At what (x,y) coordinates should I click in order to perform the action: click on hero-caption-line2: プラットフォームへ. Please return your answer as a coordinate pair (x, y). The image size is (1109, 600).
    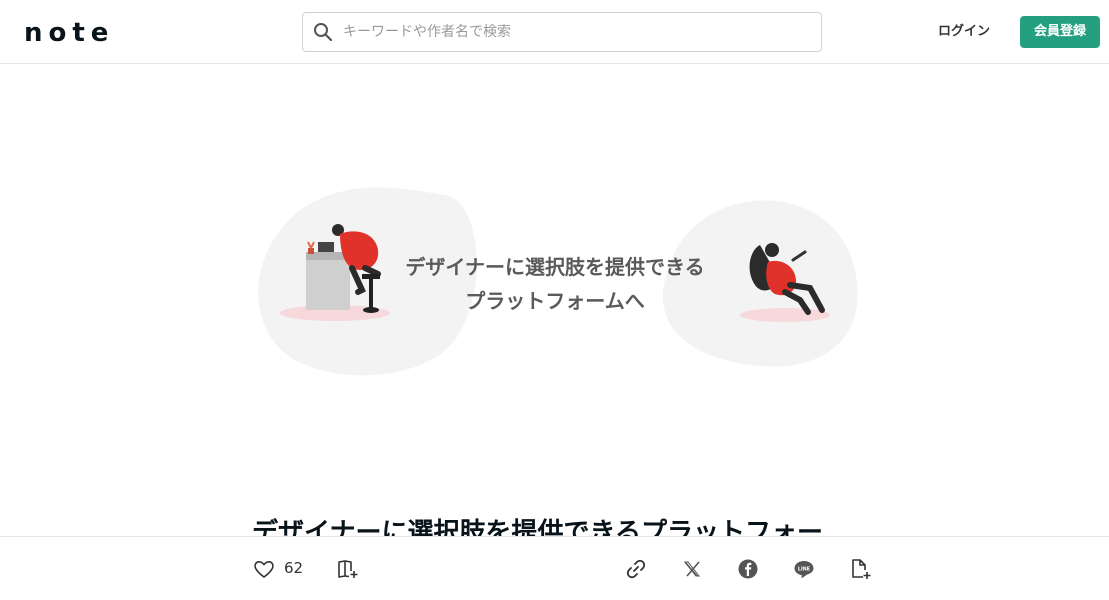
    Looking at the image, I should click on (555, 301).